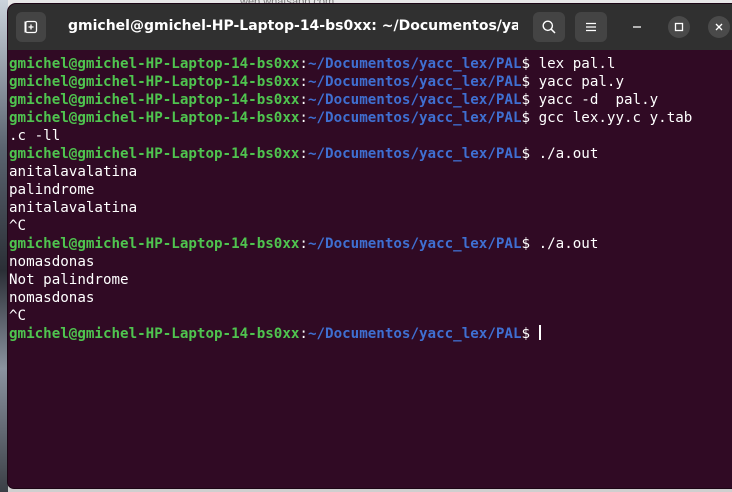 Image resolution: width=732 pixels, height=492 pixels. I want to click on hamburger-menu-icon, so click(591, 27).